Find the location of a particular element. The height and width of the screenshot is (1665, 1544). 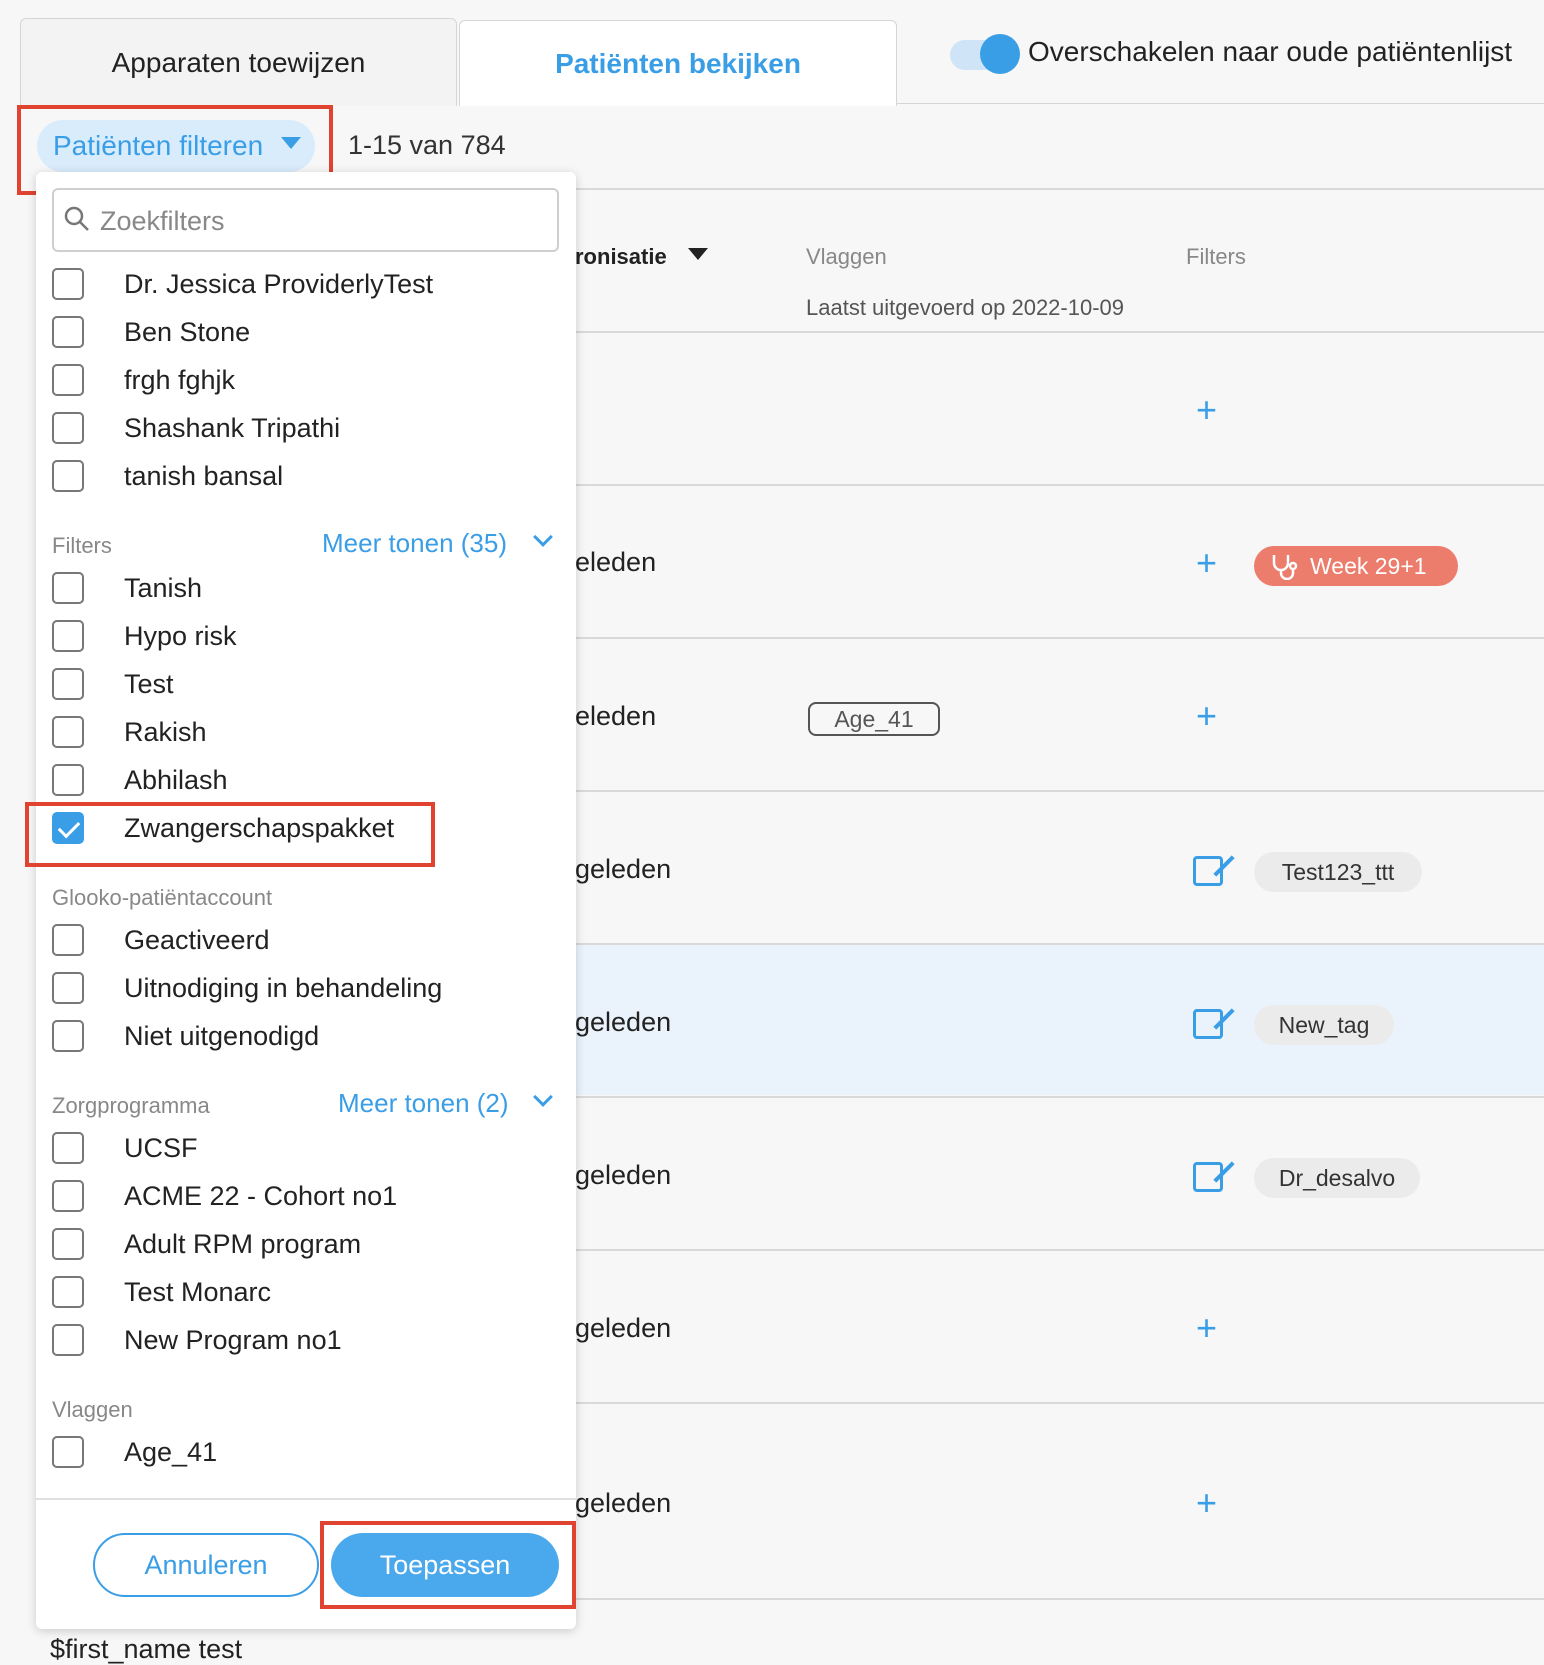

toggle-label: Overschakelen naar oude patiëntenlijst is located at coordinates (1270, 51).